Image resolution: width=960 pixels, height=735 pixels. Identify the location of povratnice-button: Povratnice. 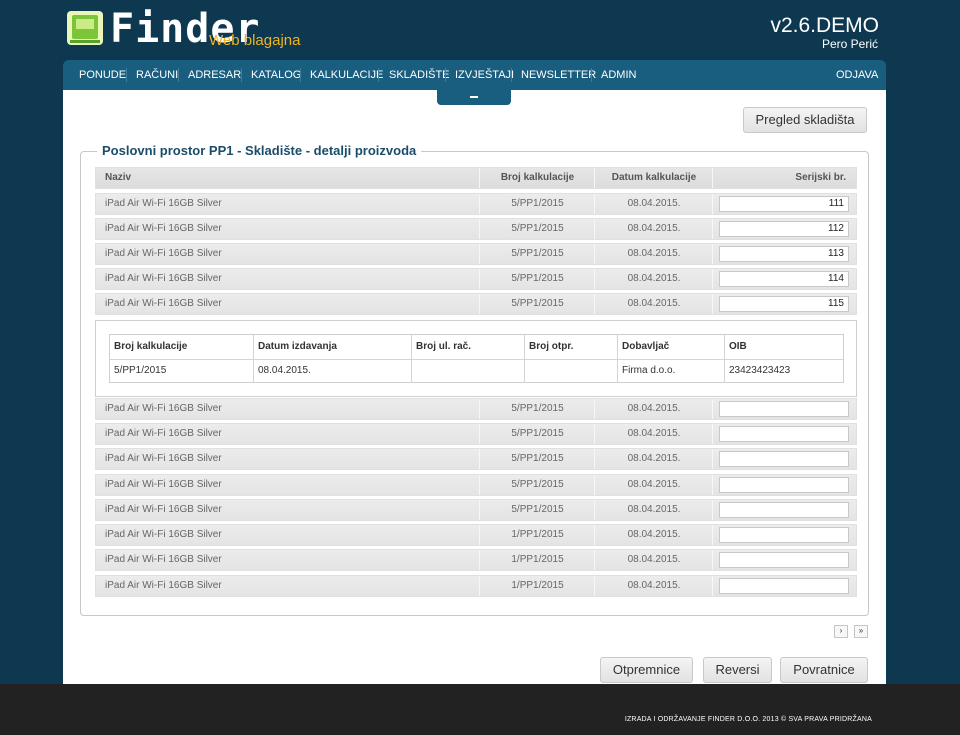
(824, 670).